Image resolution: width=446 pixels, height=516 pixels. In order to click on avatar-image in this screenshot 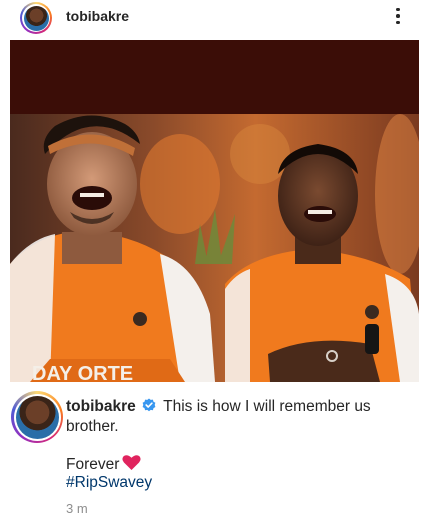, I will do `click(36, 18)`.